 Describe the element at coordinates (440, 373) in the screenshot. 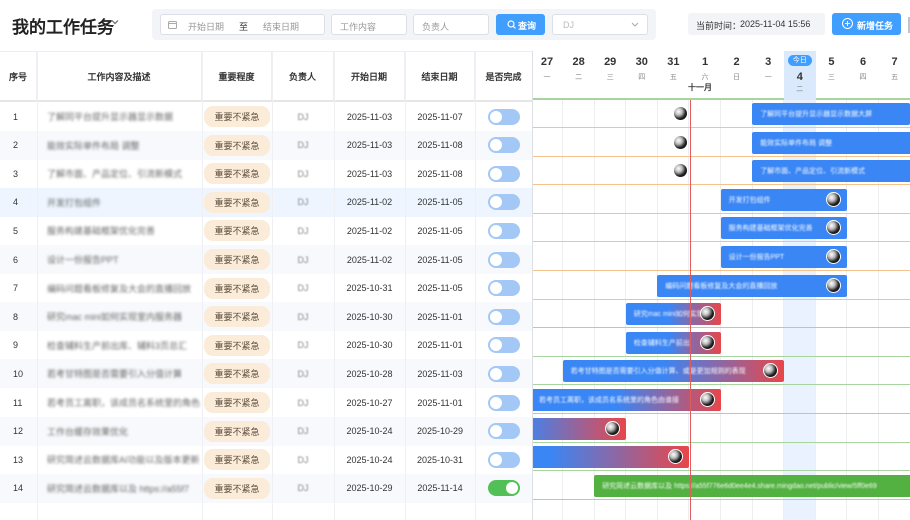

I see `end-date: 2025-11-03` at that location.